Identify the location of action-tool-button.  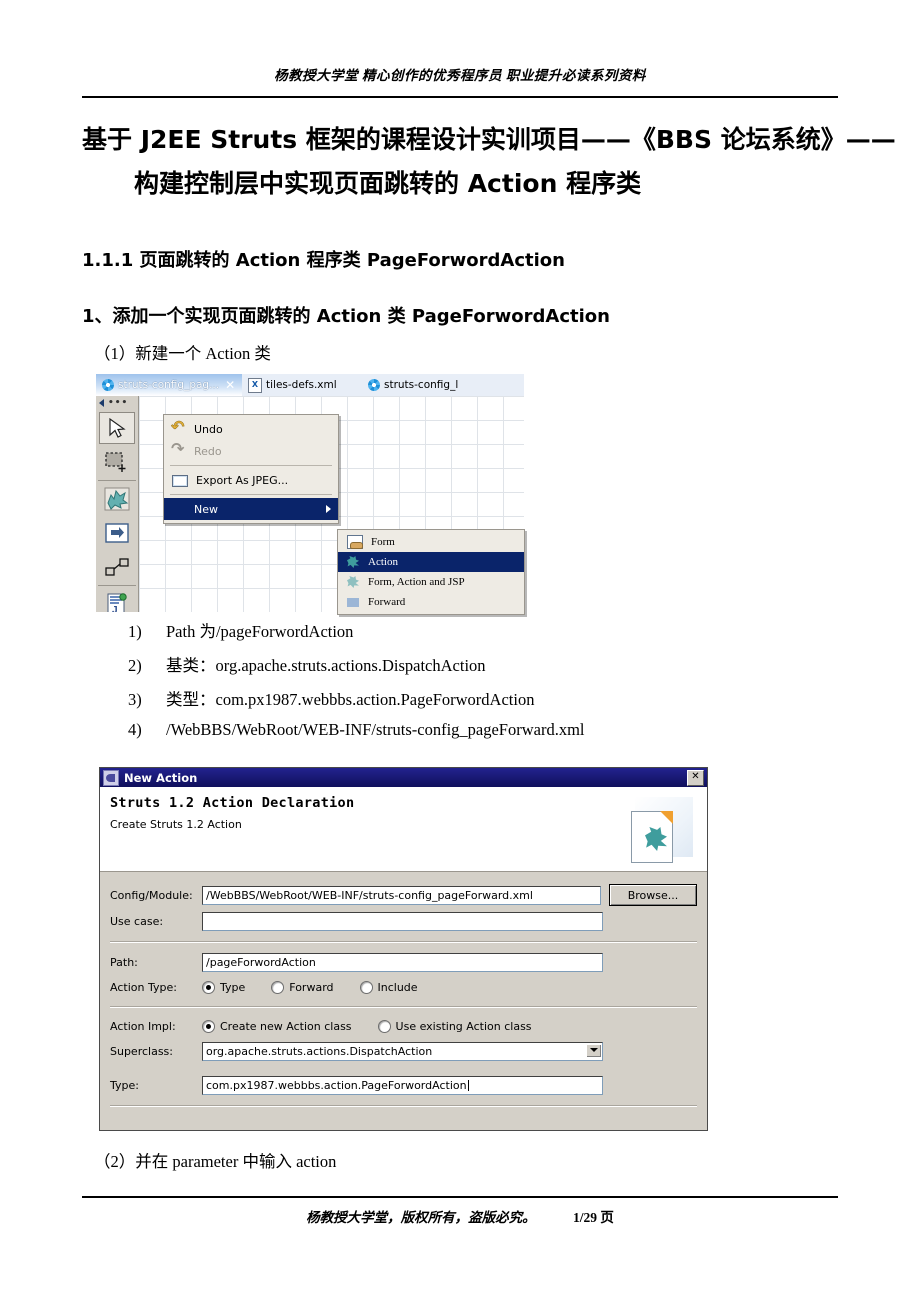
(117, 499).